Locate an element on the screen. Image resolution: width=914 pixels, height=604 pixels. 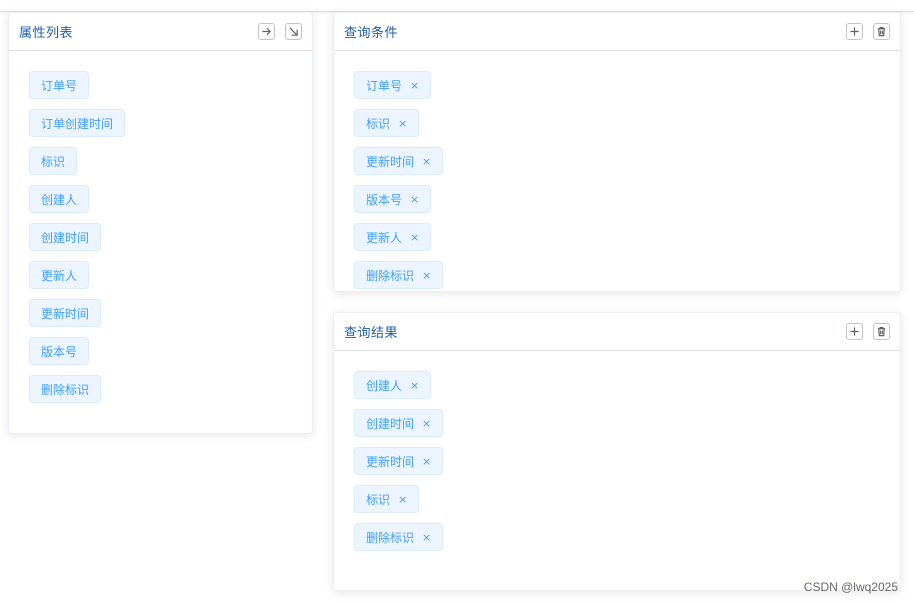
query-results-header: 查询结果 is located at coordinates (617, 332).